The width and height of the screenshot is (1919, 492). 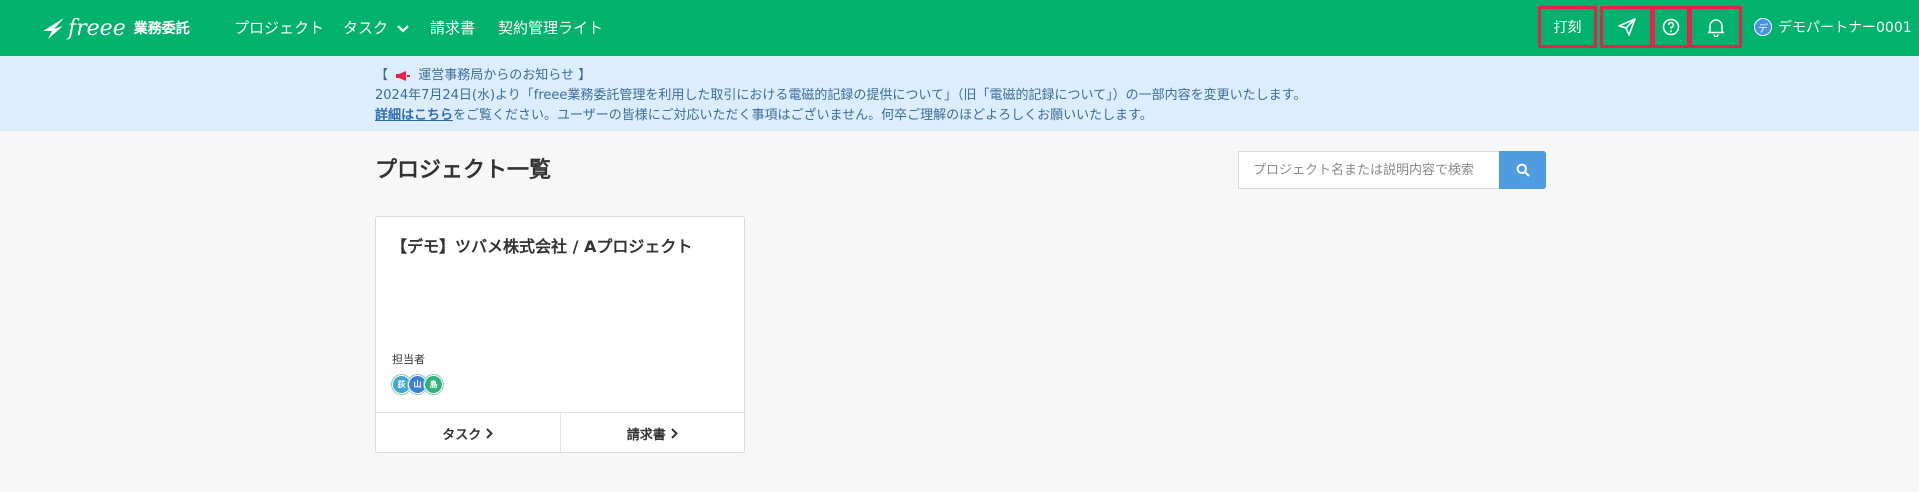 What do you see at coordinates (1368, 170) in the screenshot?
I see `search-input` at bounding box center [1368, 170].